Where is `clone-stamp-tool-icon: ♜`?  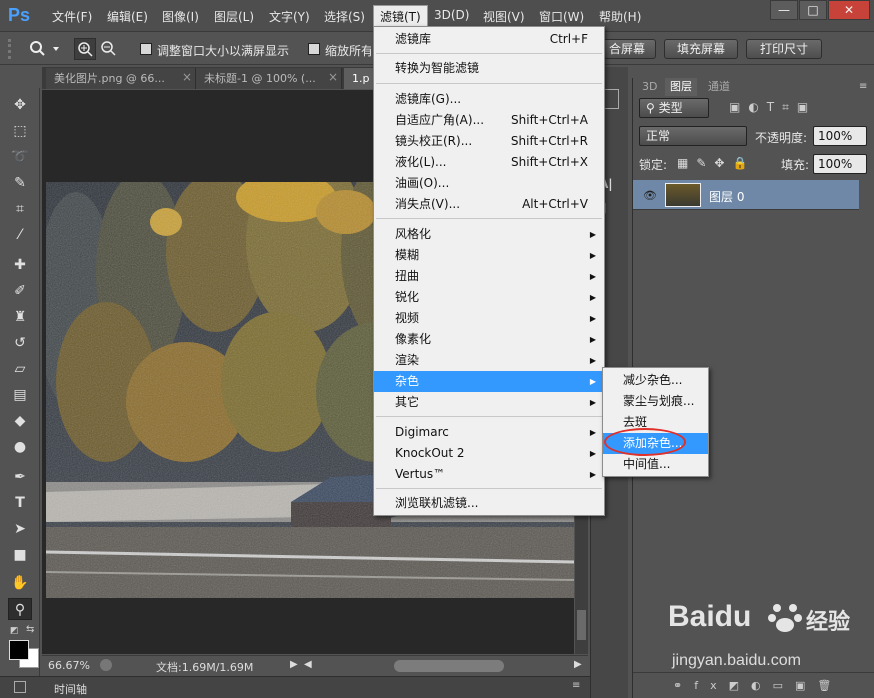
clone-stamp-tool-icon: ♜ is located at coordinates (20, 317).